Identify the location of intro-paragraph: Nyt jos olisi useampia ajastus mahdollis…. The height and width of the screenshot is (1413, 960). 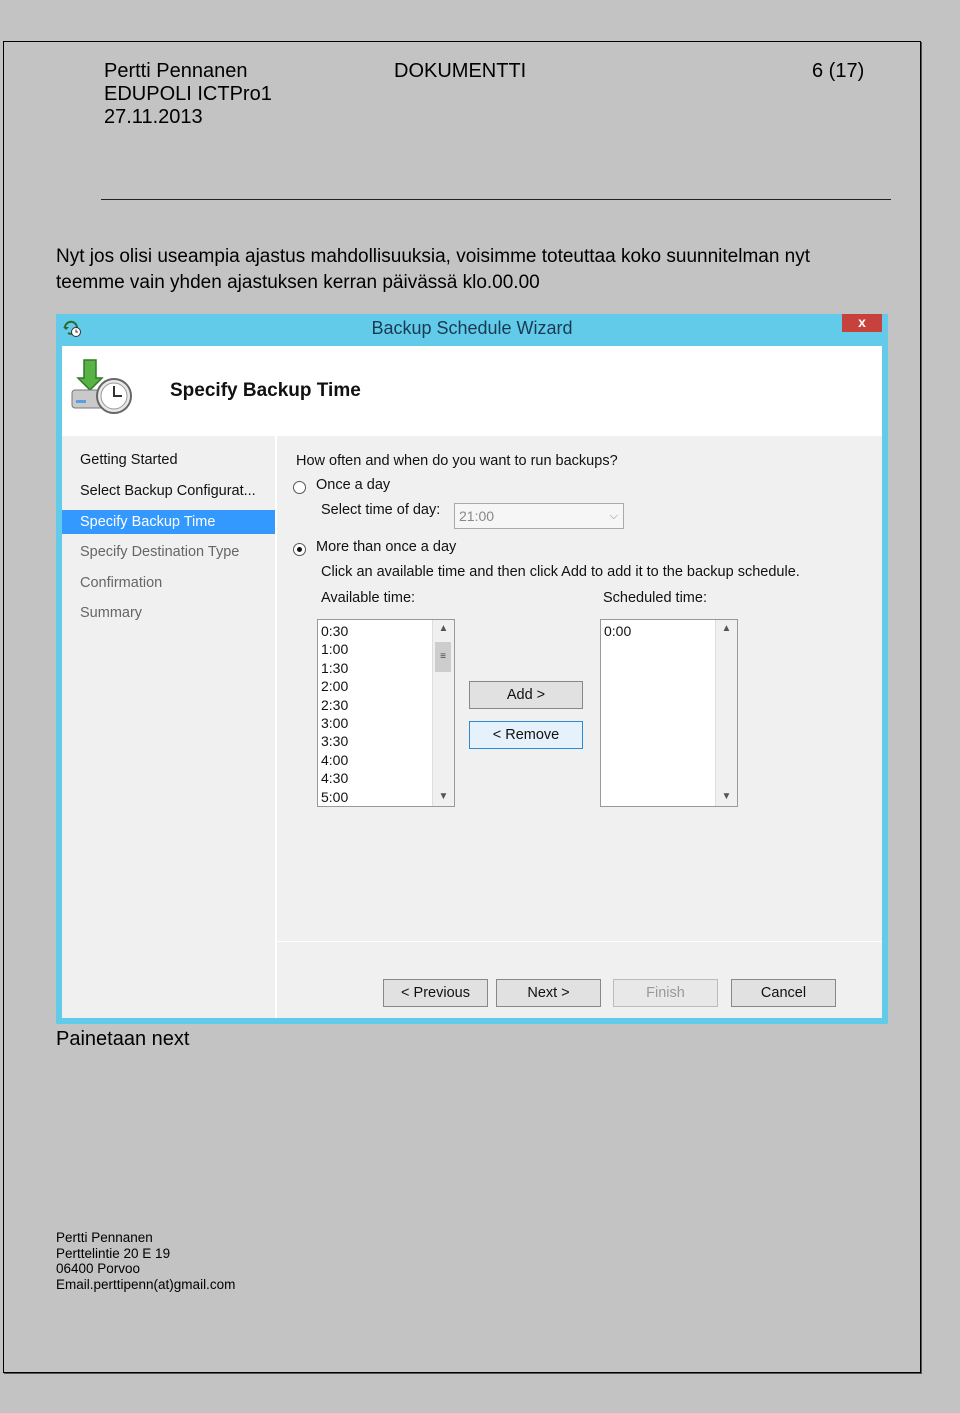
(433, 269).